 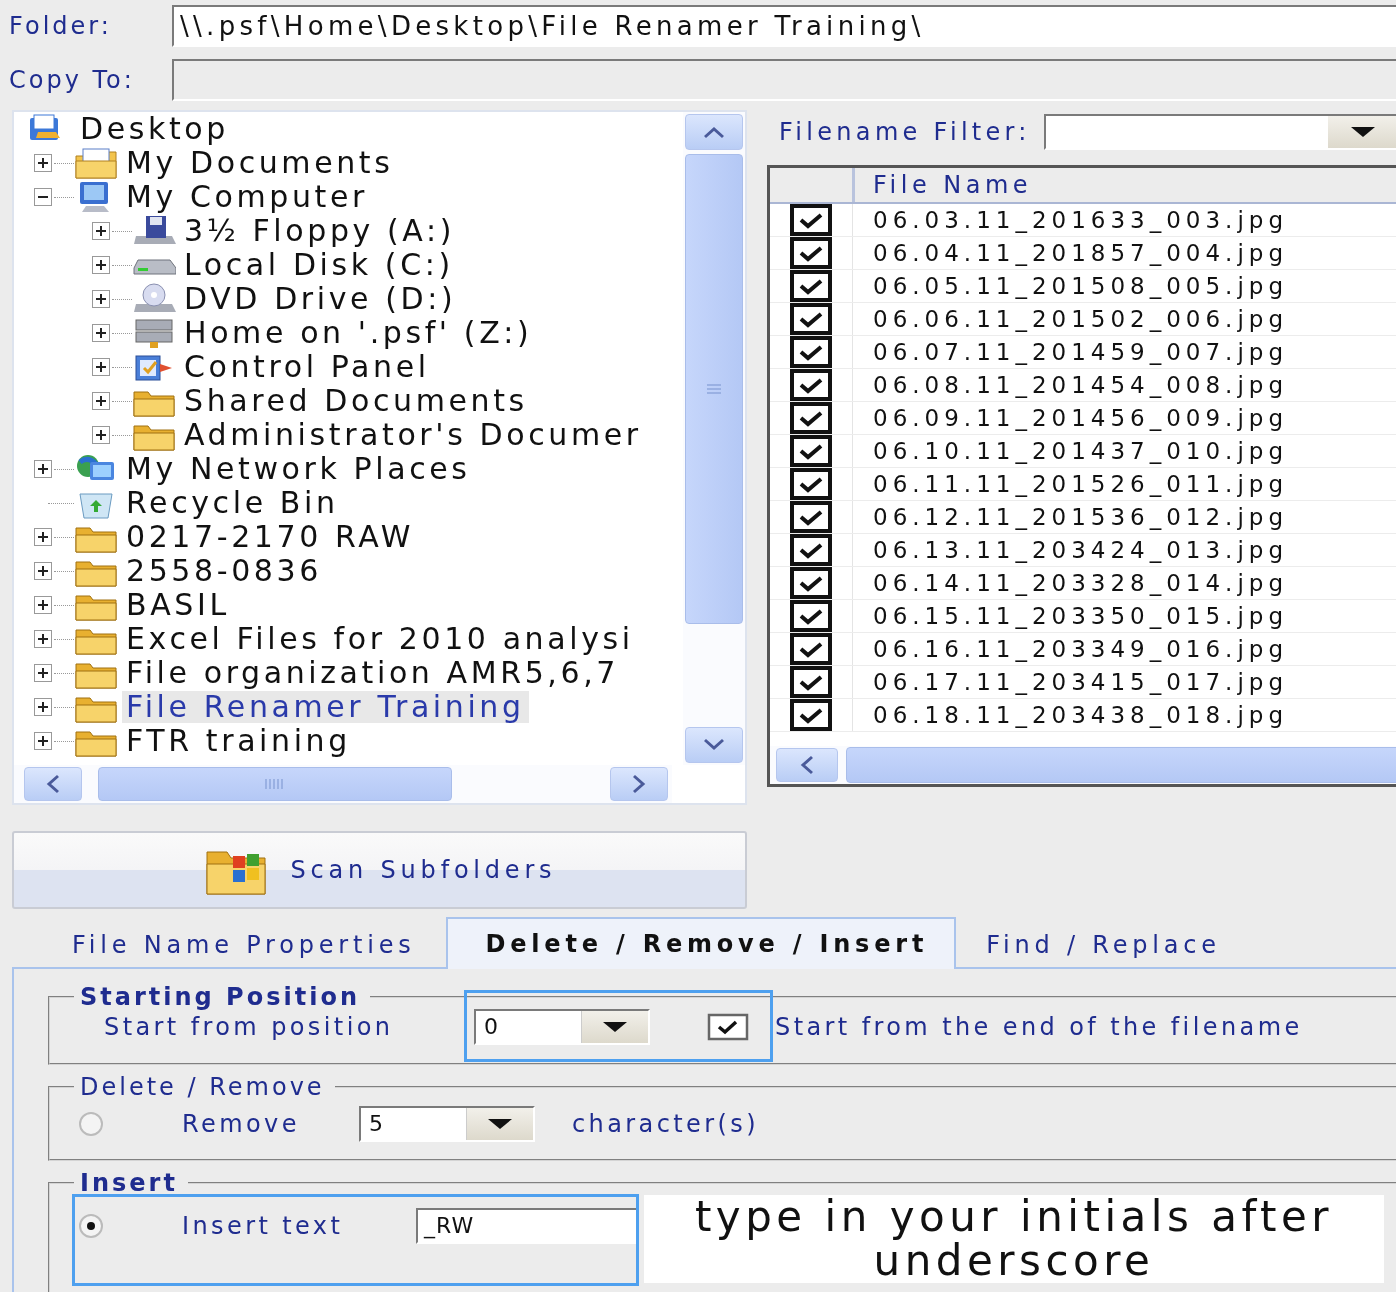 I want to click on group-title: Starting Position, so click(x=220, y=997).